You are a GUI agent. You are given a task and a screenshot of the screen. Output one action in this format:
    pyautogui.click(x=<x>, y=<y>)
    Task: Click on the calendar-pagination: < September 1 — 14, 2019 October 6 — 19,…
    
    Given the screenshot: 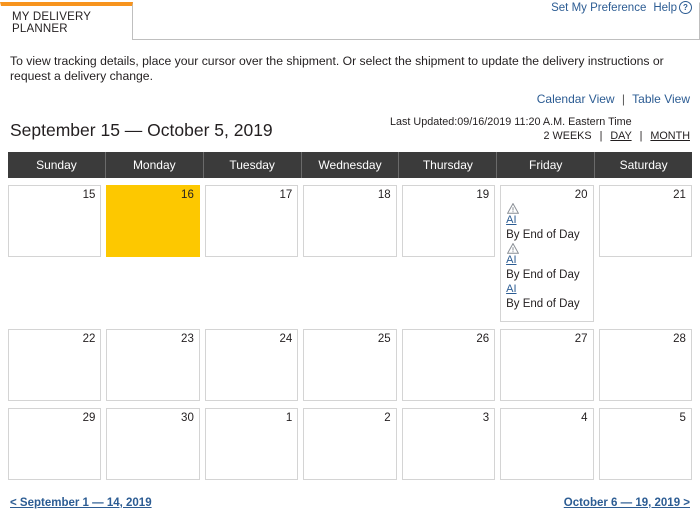 What is the action you would take?
    pyautogui.click(x=350, y=503)
    